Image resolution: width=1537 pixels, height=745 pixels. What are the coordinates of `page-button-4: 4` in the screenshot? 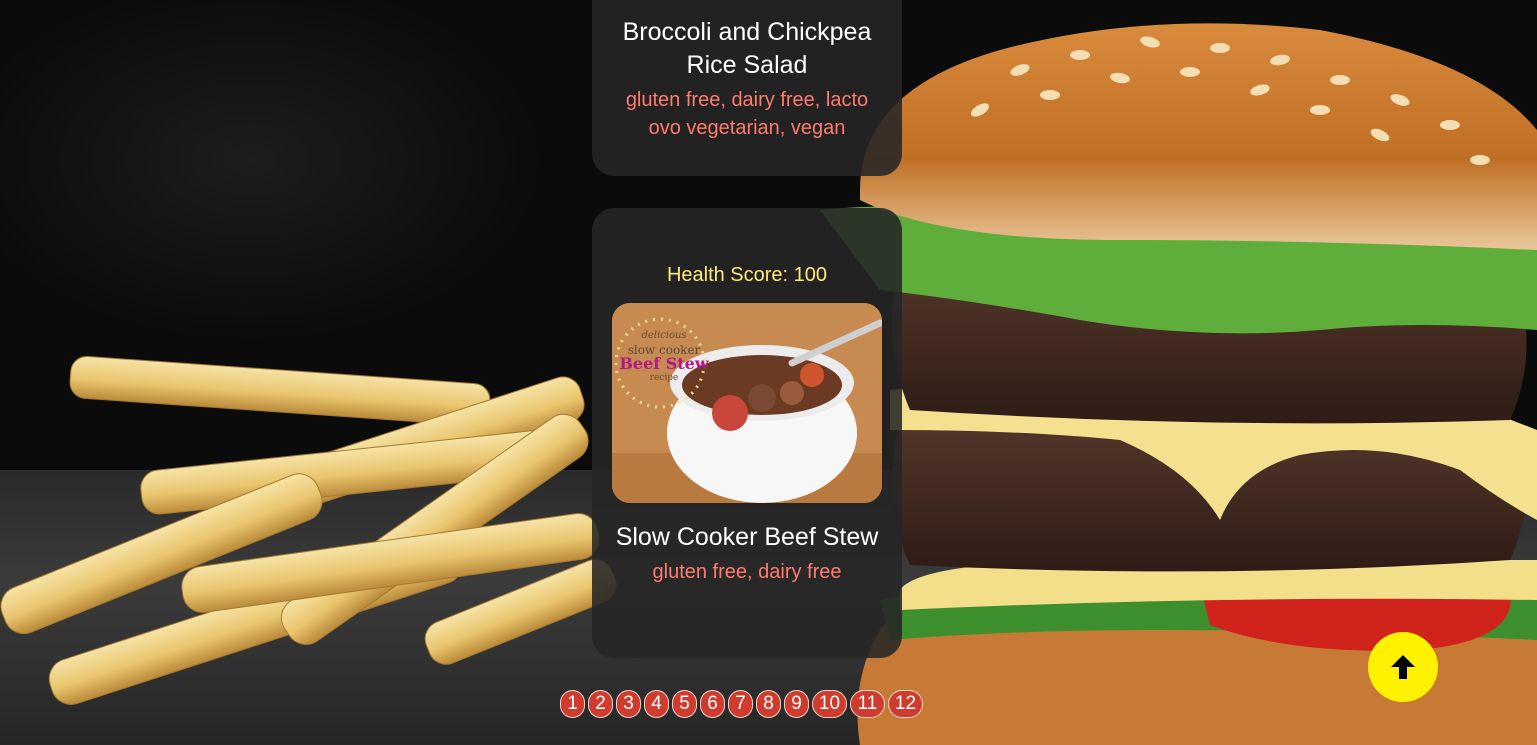 It's located at (656, 704).